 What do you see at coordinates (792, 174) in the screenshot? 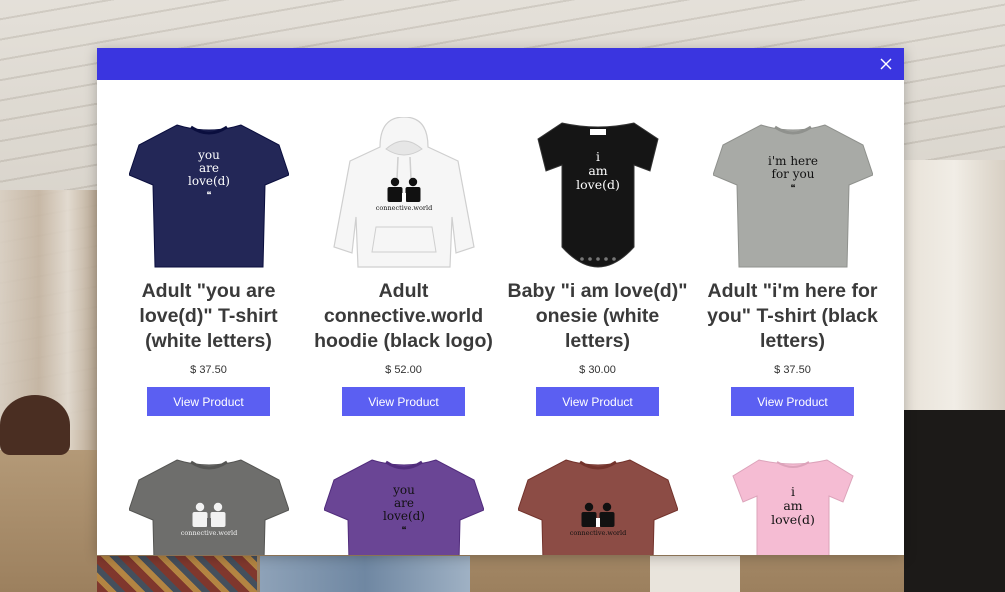
I see `print-text: for you` at bounding box center [792, 174].